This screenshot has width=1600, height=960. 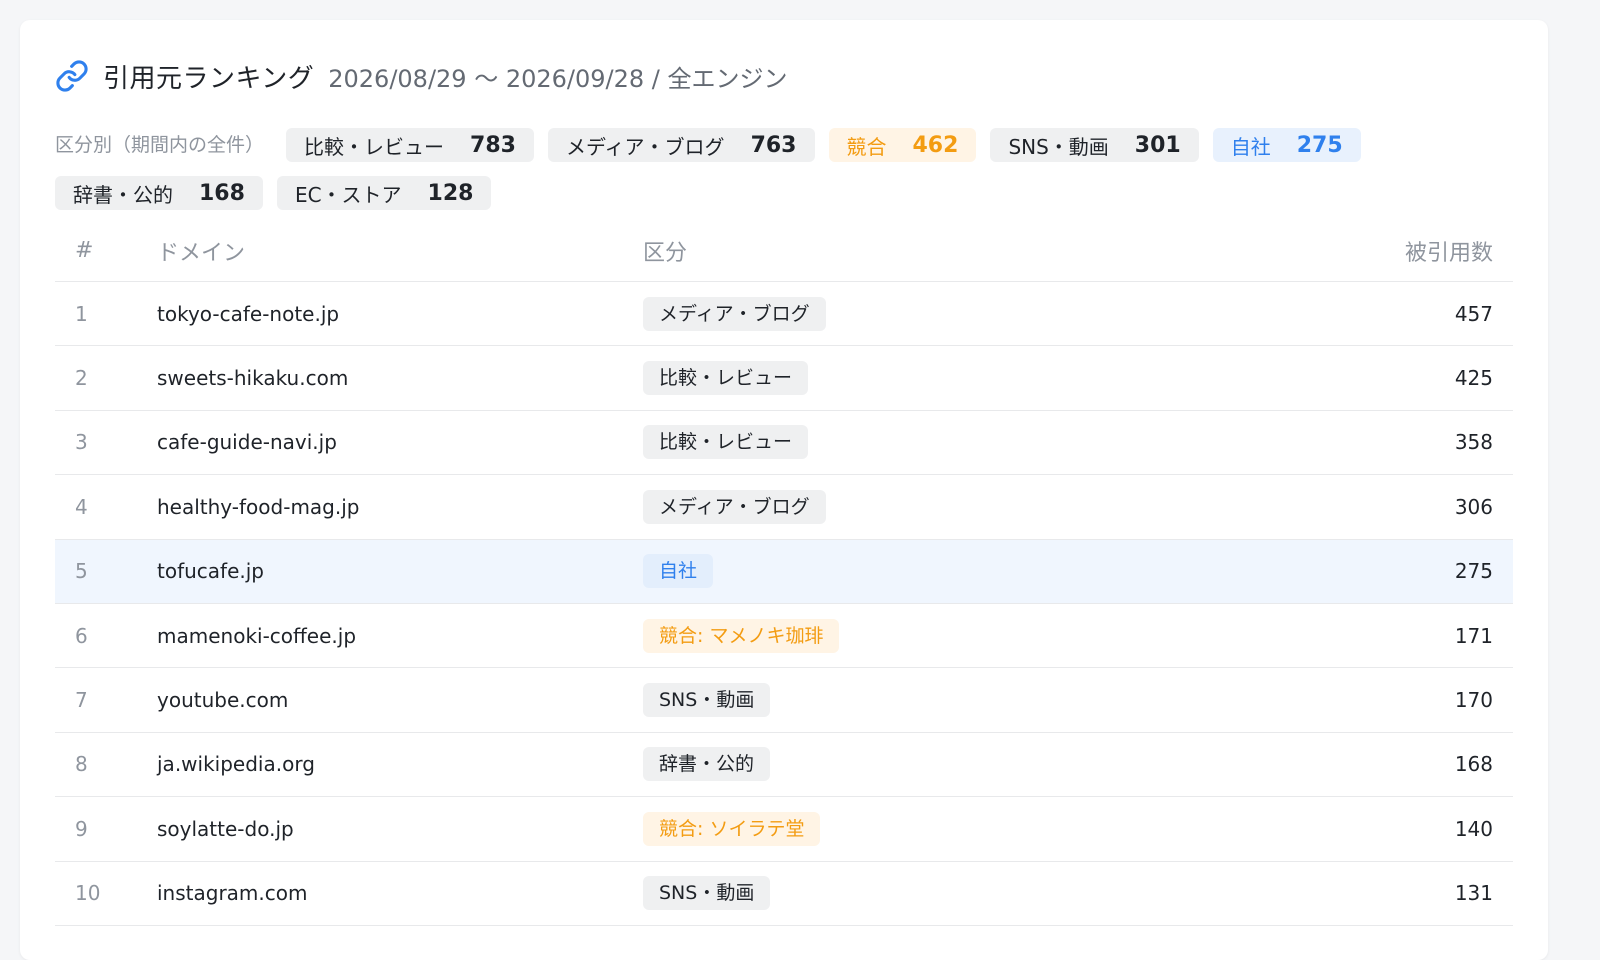 What do you see at coordinates (1157, 145) in the screenshot?
I see `filter-chip-count: 301` at bounding box center [1157, 145].